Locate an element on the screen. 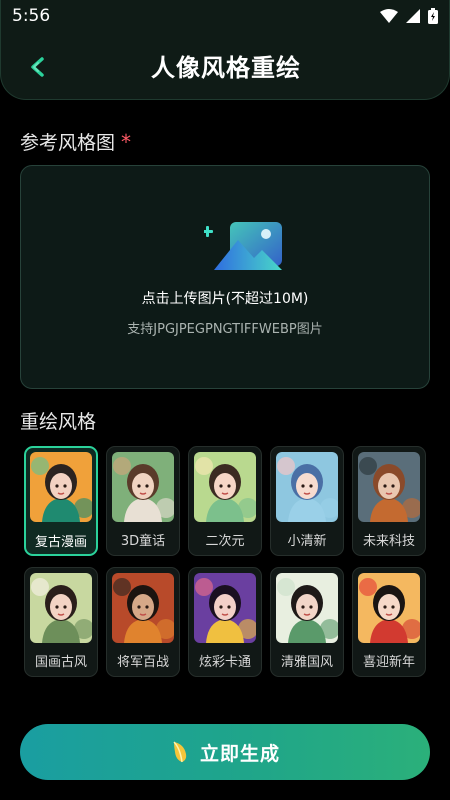 The height and width of the screenshot is (800, 450). style-card-9: 清雅国风 is located at coordinates (307, 622).